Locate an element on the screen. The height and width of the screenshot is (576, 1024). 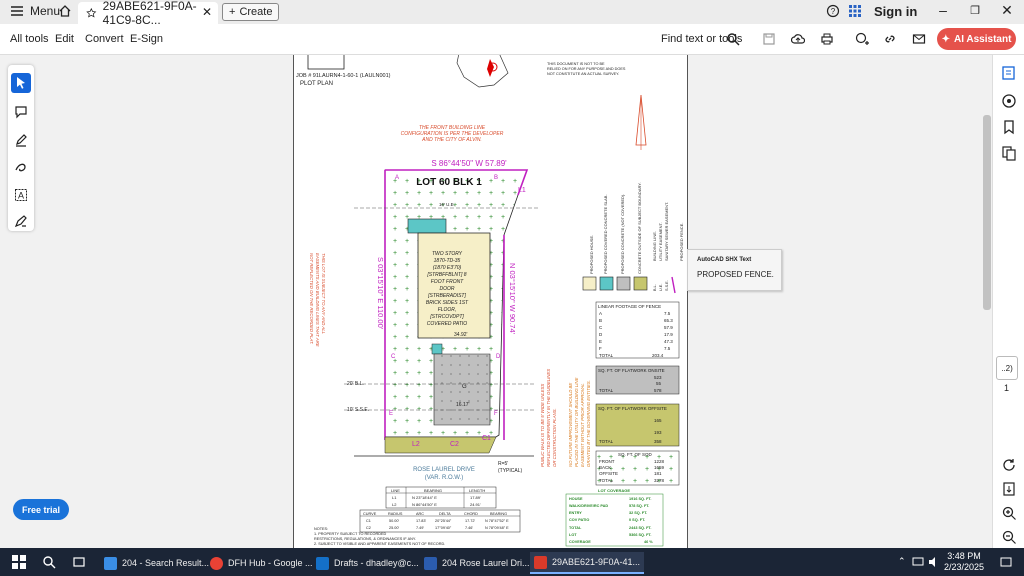
house-text: 1870-TD-35 is located at coordinates (447, 261).